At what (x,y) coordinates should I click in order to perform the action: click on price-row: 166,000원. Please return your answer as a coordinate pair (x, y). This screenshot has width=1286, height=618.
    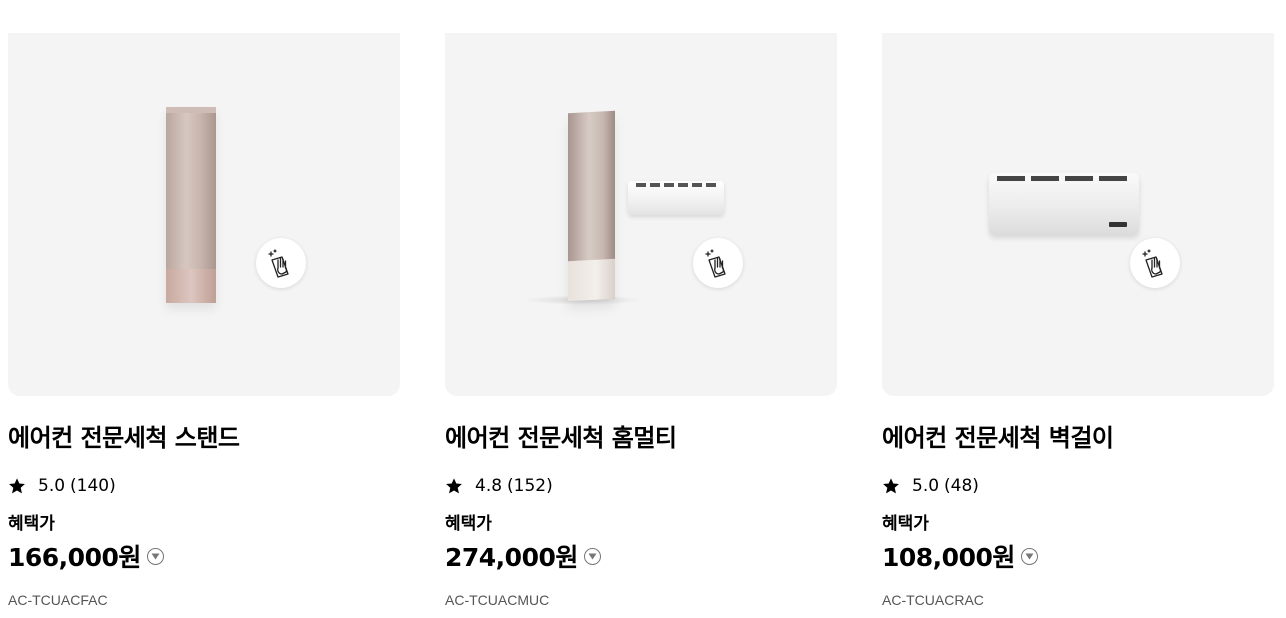
    Looking at the image, I should click on (86, 556).